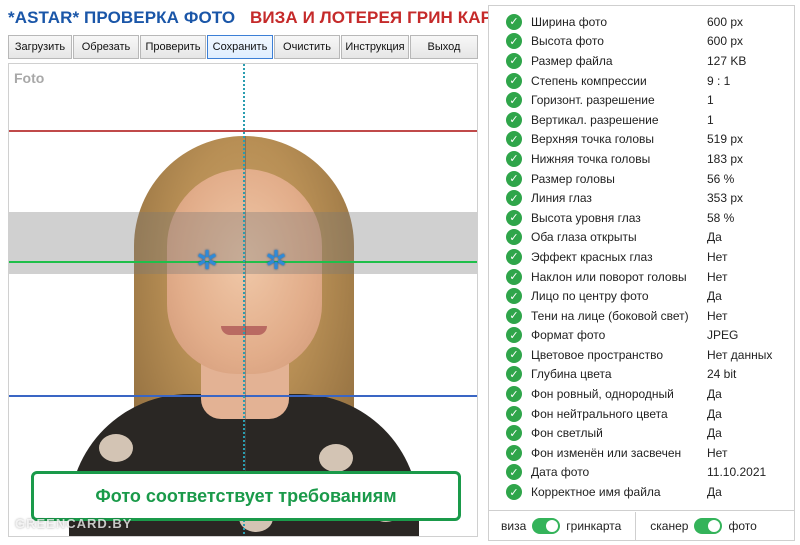  I want to click on check-row: ✓ Размер головы 56 %, so click(641, 179).